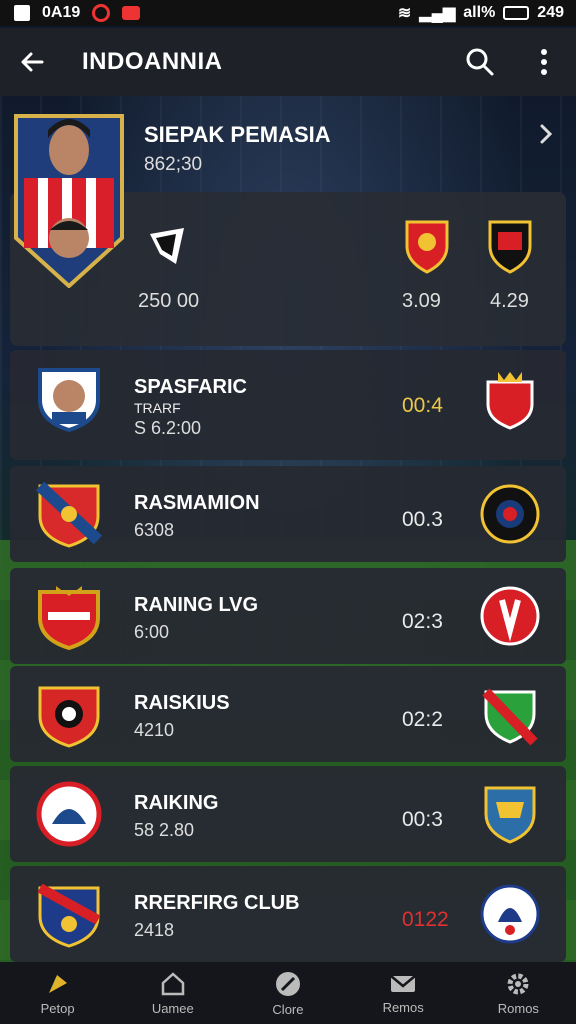 This screenshot has width=576, height=1024. I want to click on app-icon-a, so click(22, 13).